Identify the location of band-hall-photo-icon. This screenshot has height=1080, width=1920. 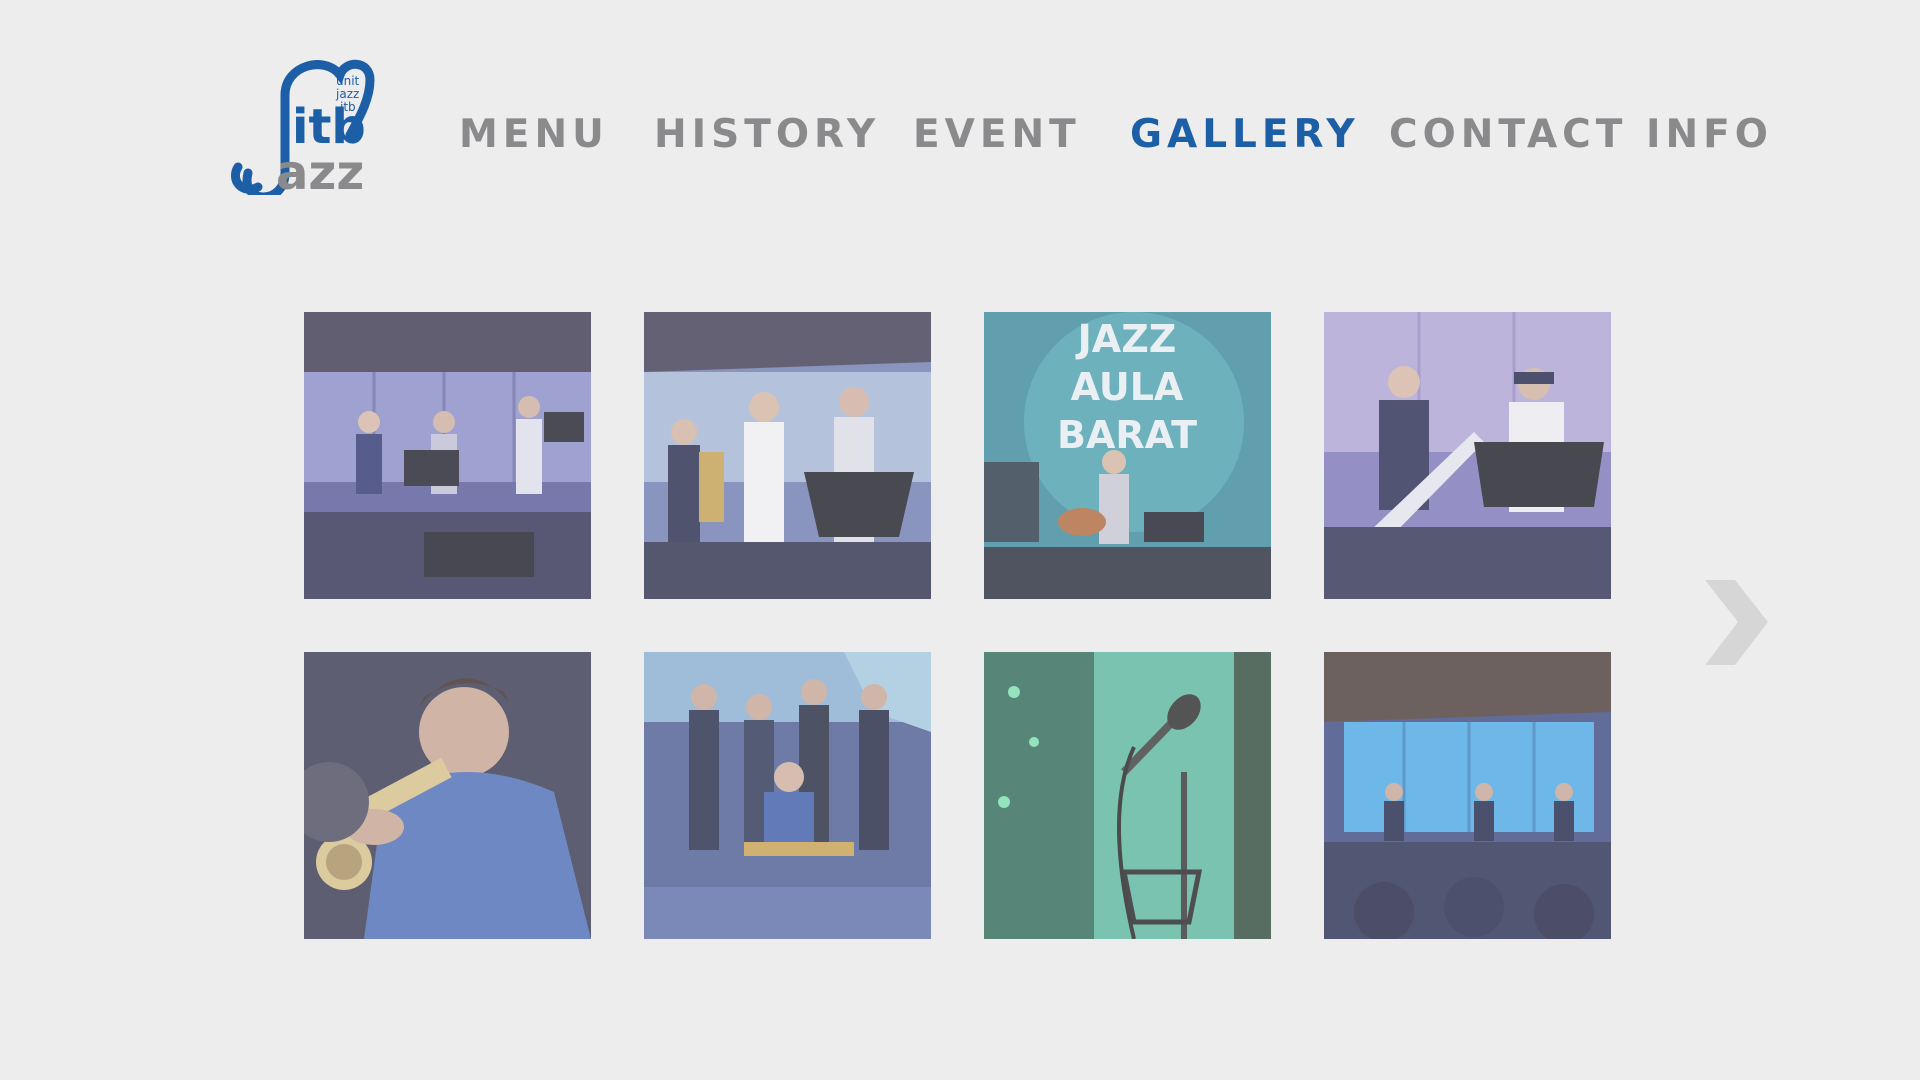
(1467, 795).